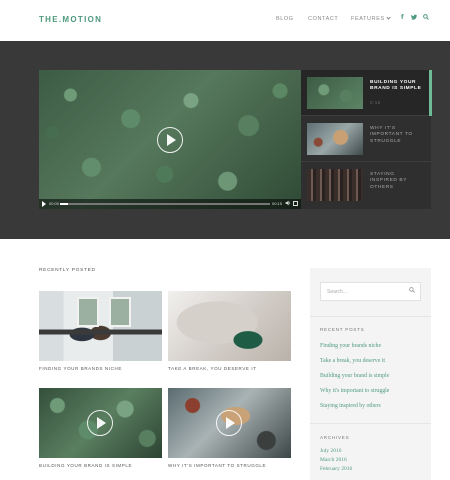 The width and height of the screenshot is (450, 480). Describe the element at coordinates (402, 17) in the screenshot. I see `facebook-icon: f` at that location.